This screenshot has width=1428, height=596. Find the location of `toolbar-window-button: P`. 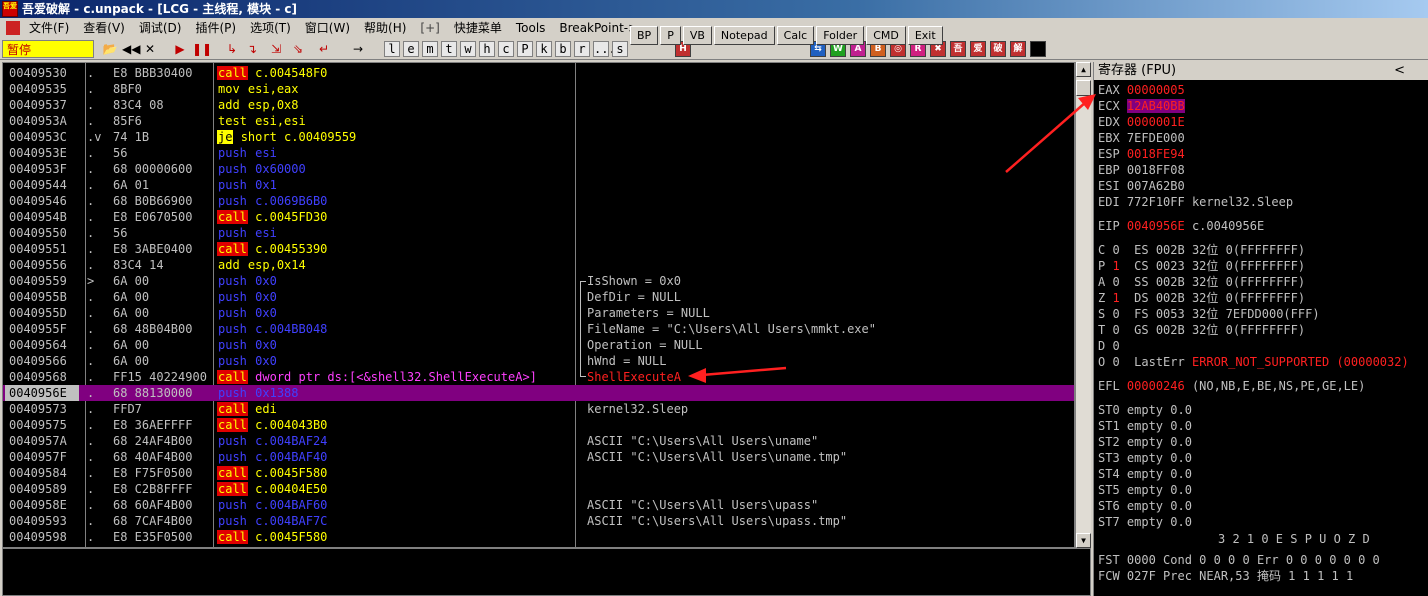

toolbar-window-button: P is located at coordinates (525, 49).